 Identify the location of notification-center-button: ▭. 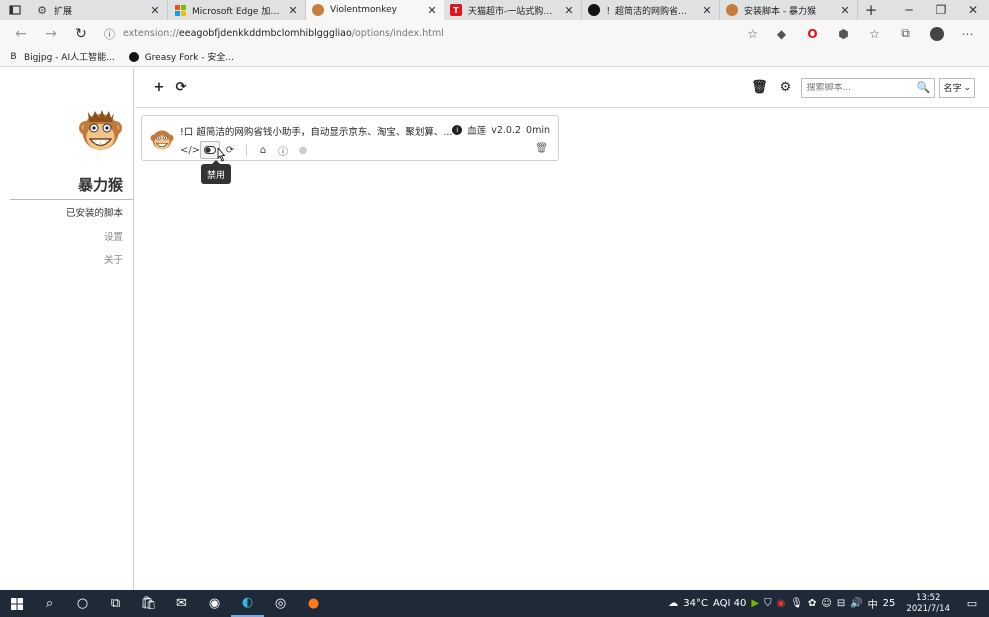
(972, 603).